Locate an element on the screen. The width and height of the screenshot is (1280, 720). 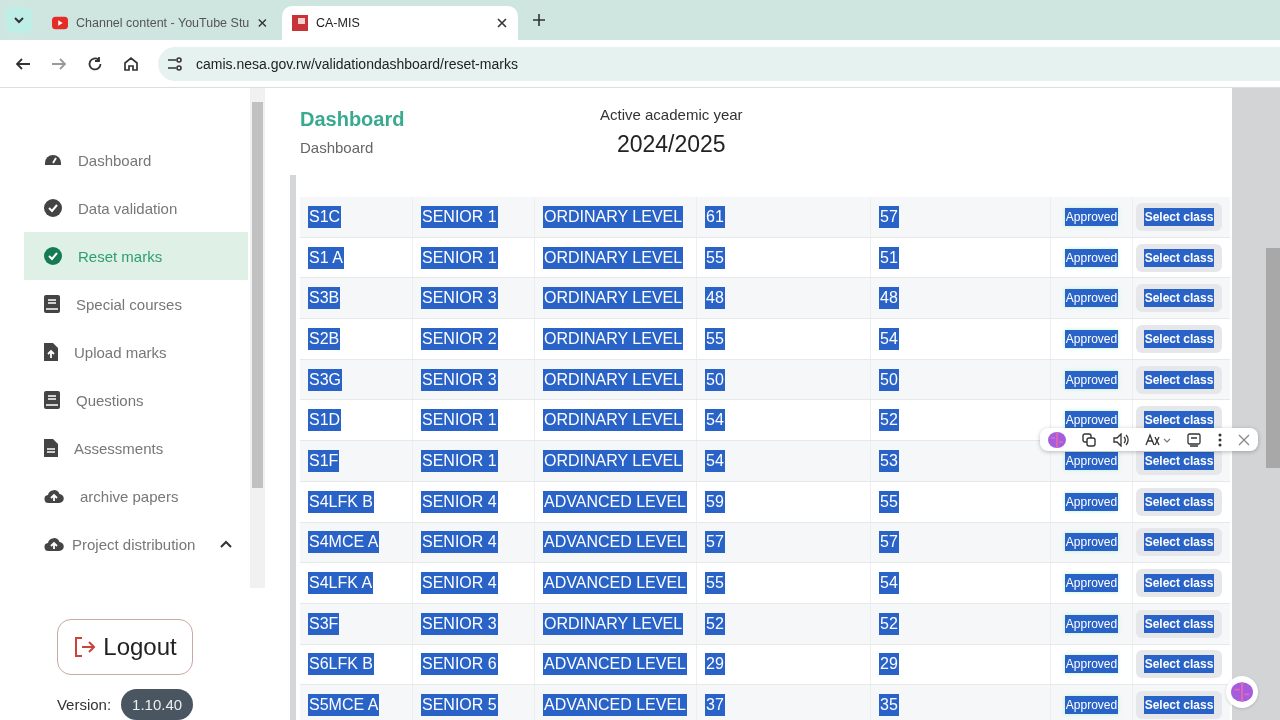
table-cell: 51 is located at coordinates (889, 257).